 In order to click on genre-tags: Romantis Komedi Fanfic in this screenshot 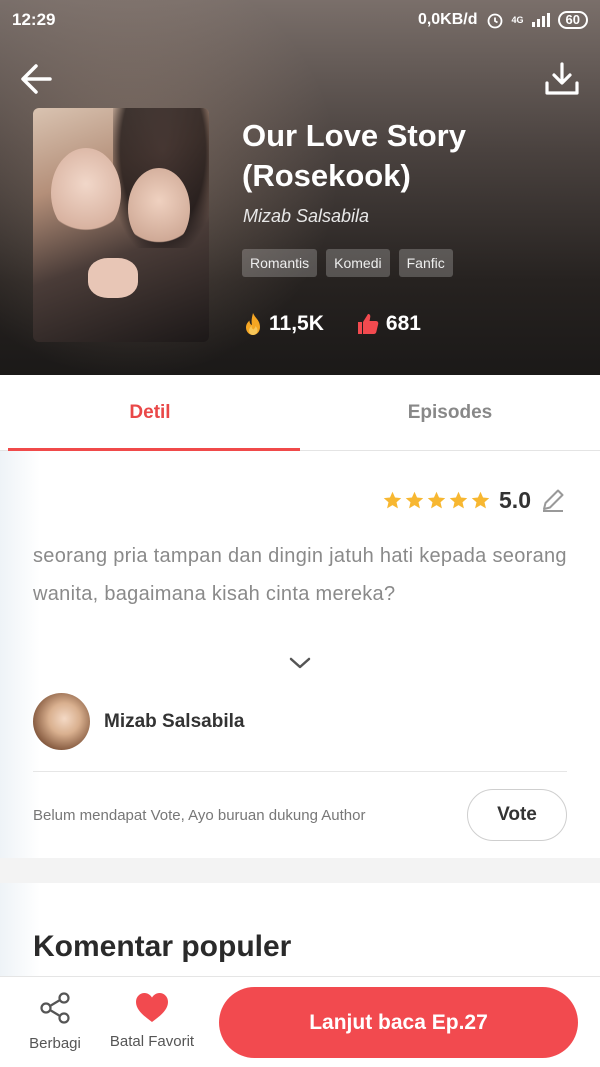, I will do `click(347, 263)`.